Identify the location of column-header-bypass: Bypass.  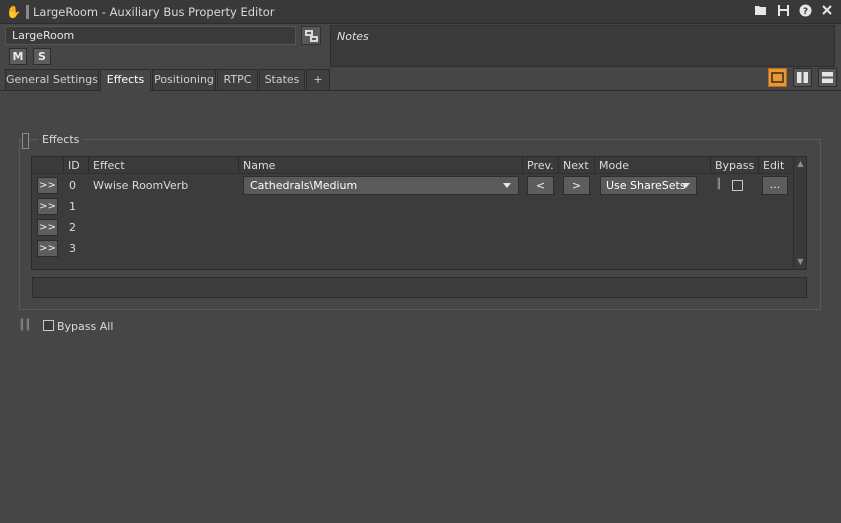
(734, 165).